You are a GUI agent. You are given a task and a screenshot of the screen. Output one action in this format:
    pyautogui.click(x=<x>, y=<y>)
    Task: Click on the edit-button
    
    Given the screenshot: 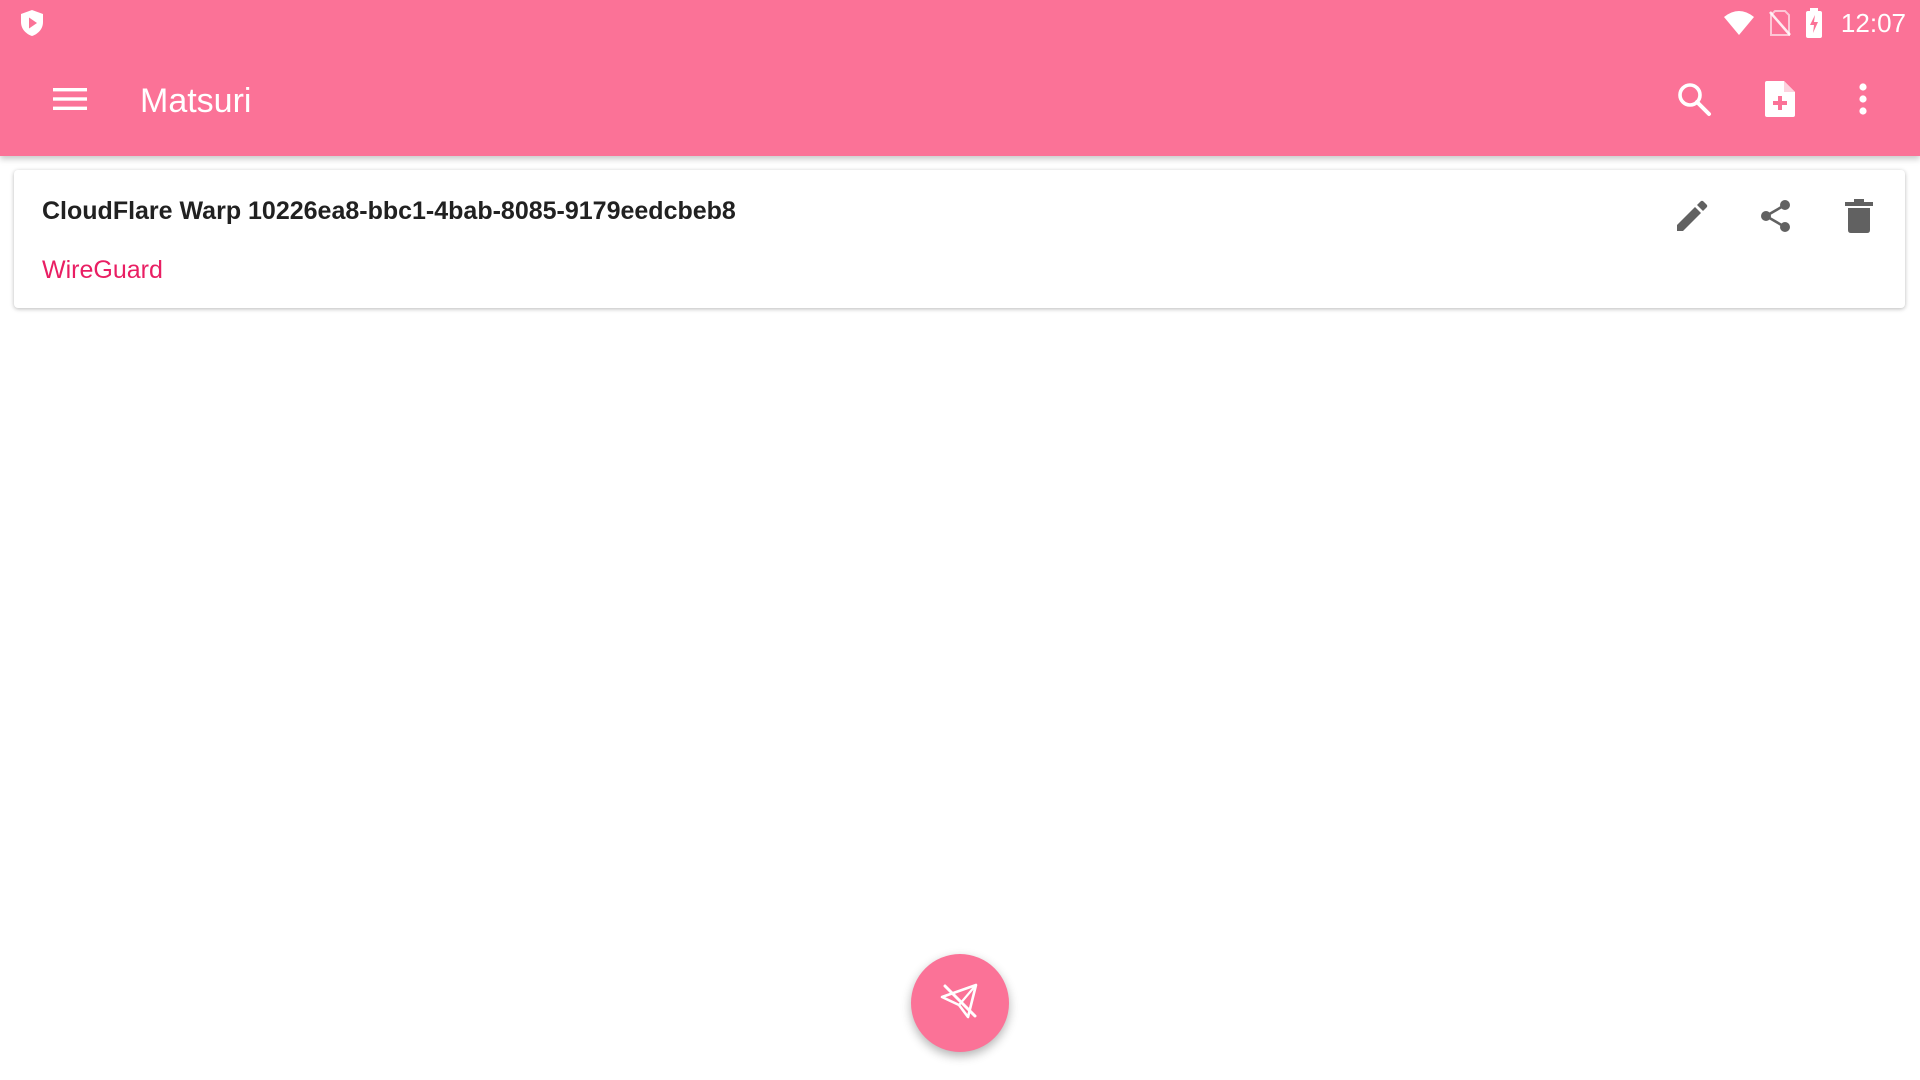 What is the action you would take?
    pyautogui.click(x=1692, y=218)
    